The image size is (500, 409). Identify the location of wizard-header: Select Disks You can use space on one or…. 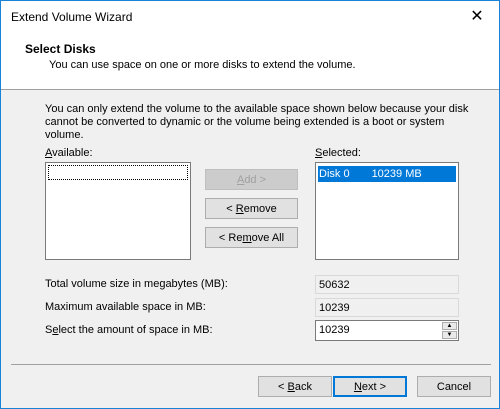
(250, 60).